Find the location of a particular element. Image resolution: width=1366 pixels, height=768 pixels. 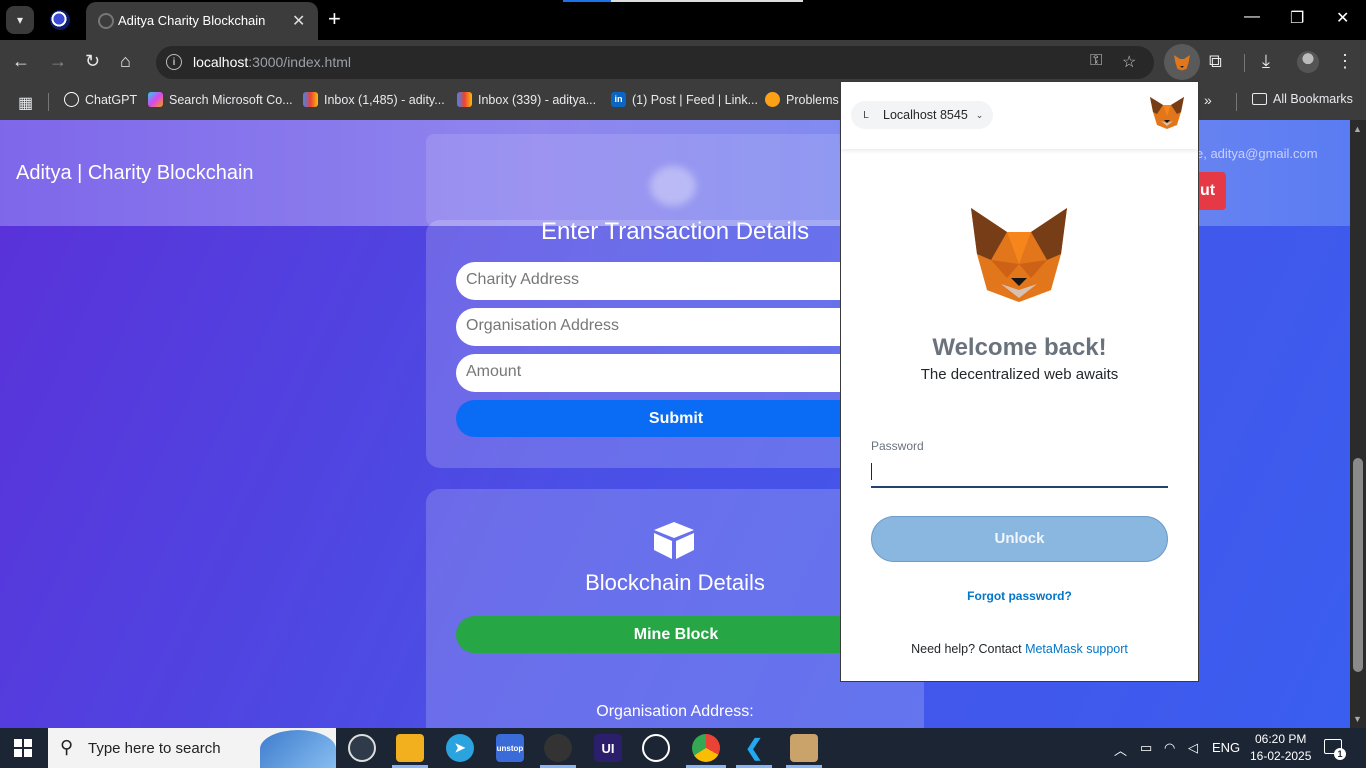

password-input is located at coordinates (1019, 473).